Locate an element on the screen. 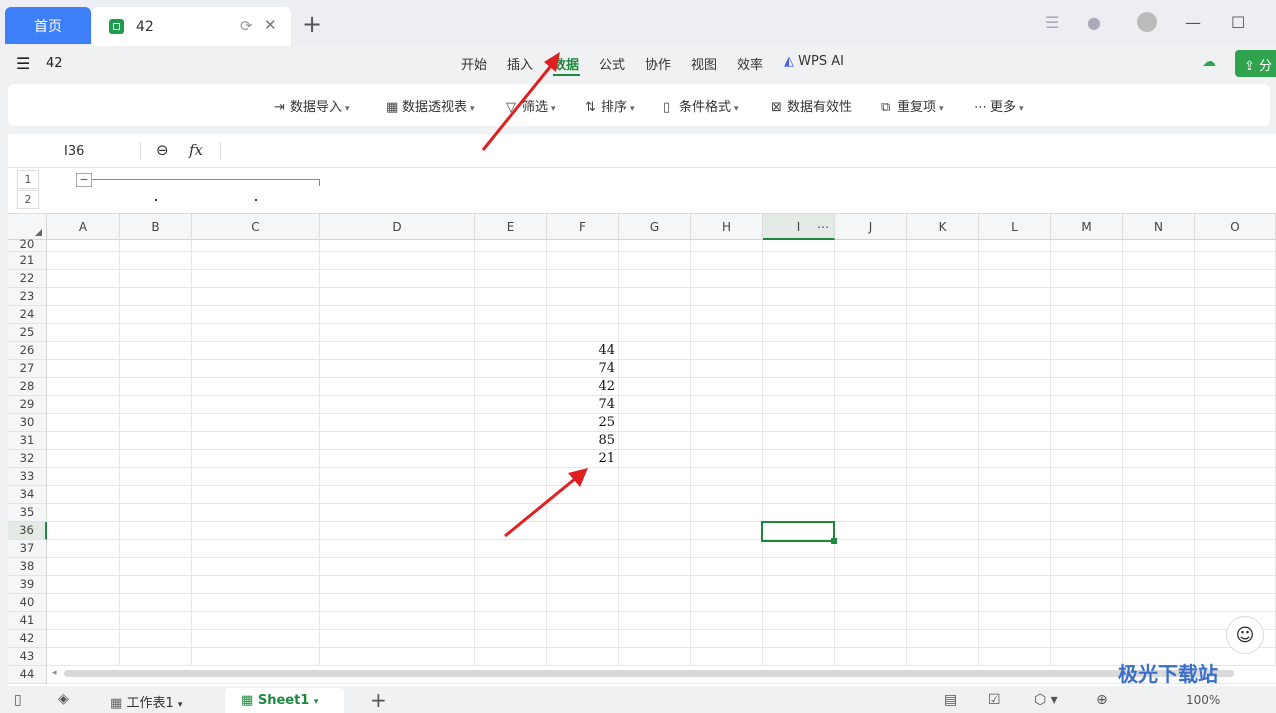  fill-handle is located at coordinates (834, 541).